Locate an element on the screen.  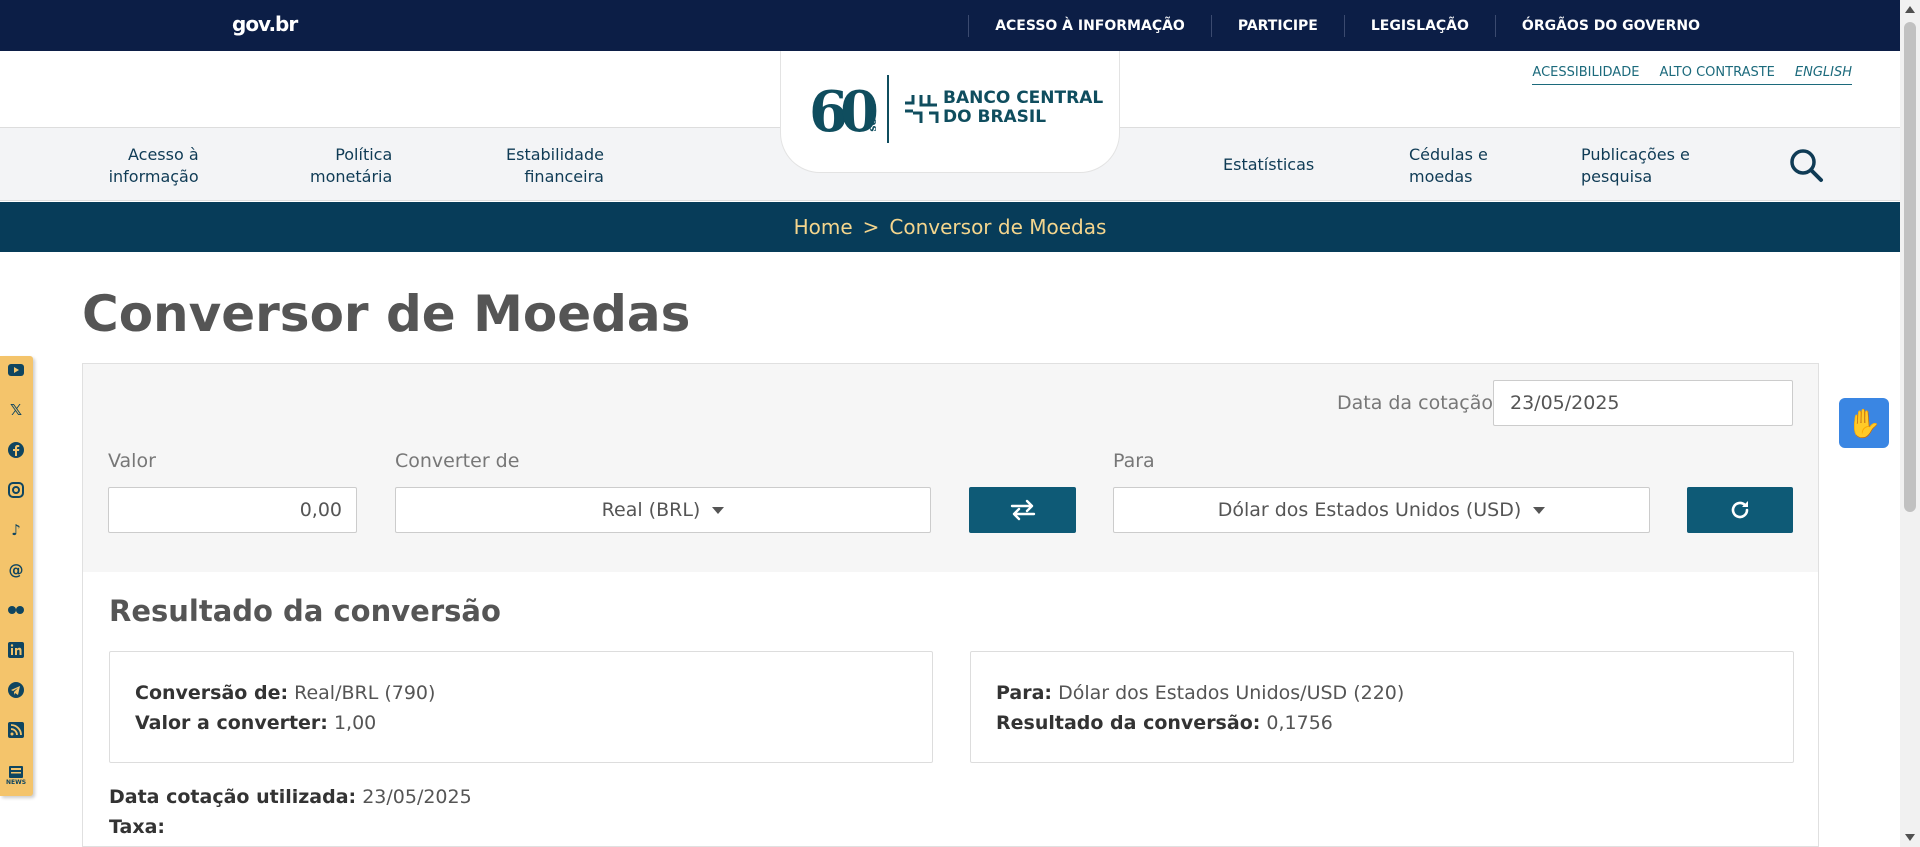
scroll-down-arrow-icon is located at coordinates (1910, 837).